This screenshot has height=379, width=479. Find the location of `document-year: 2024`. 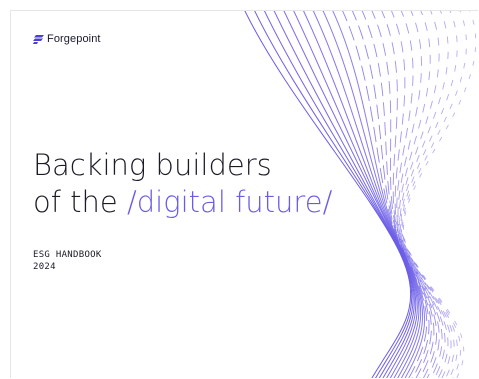

document-year: 2024 is located at coordinates (44, 267).